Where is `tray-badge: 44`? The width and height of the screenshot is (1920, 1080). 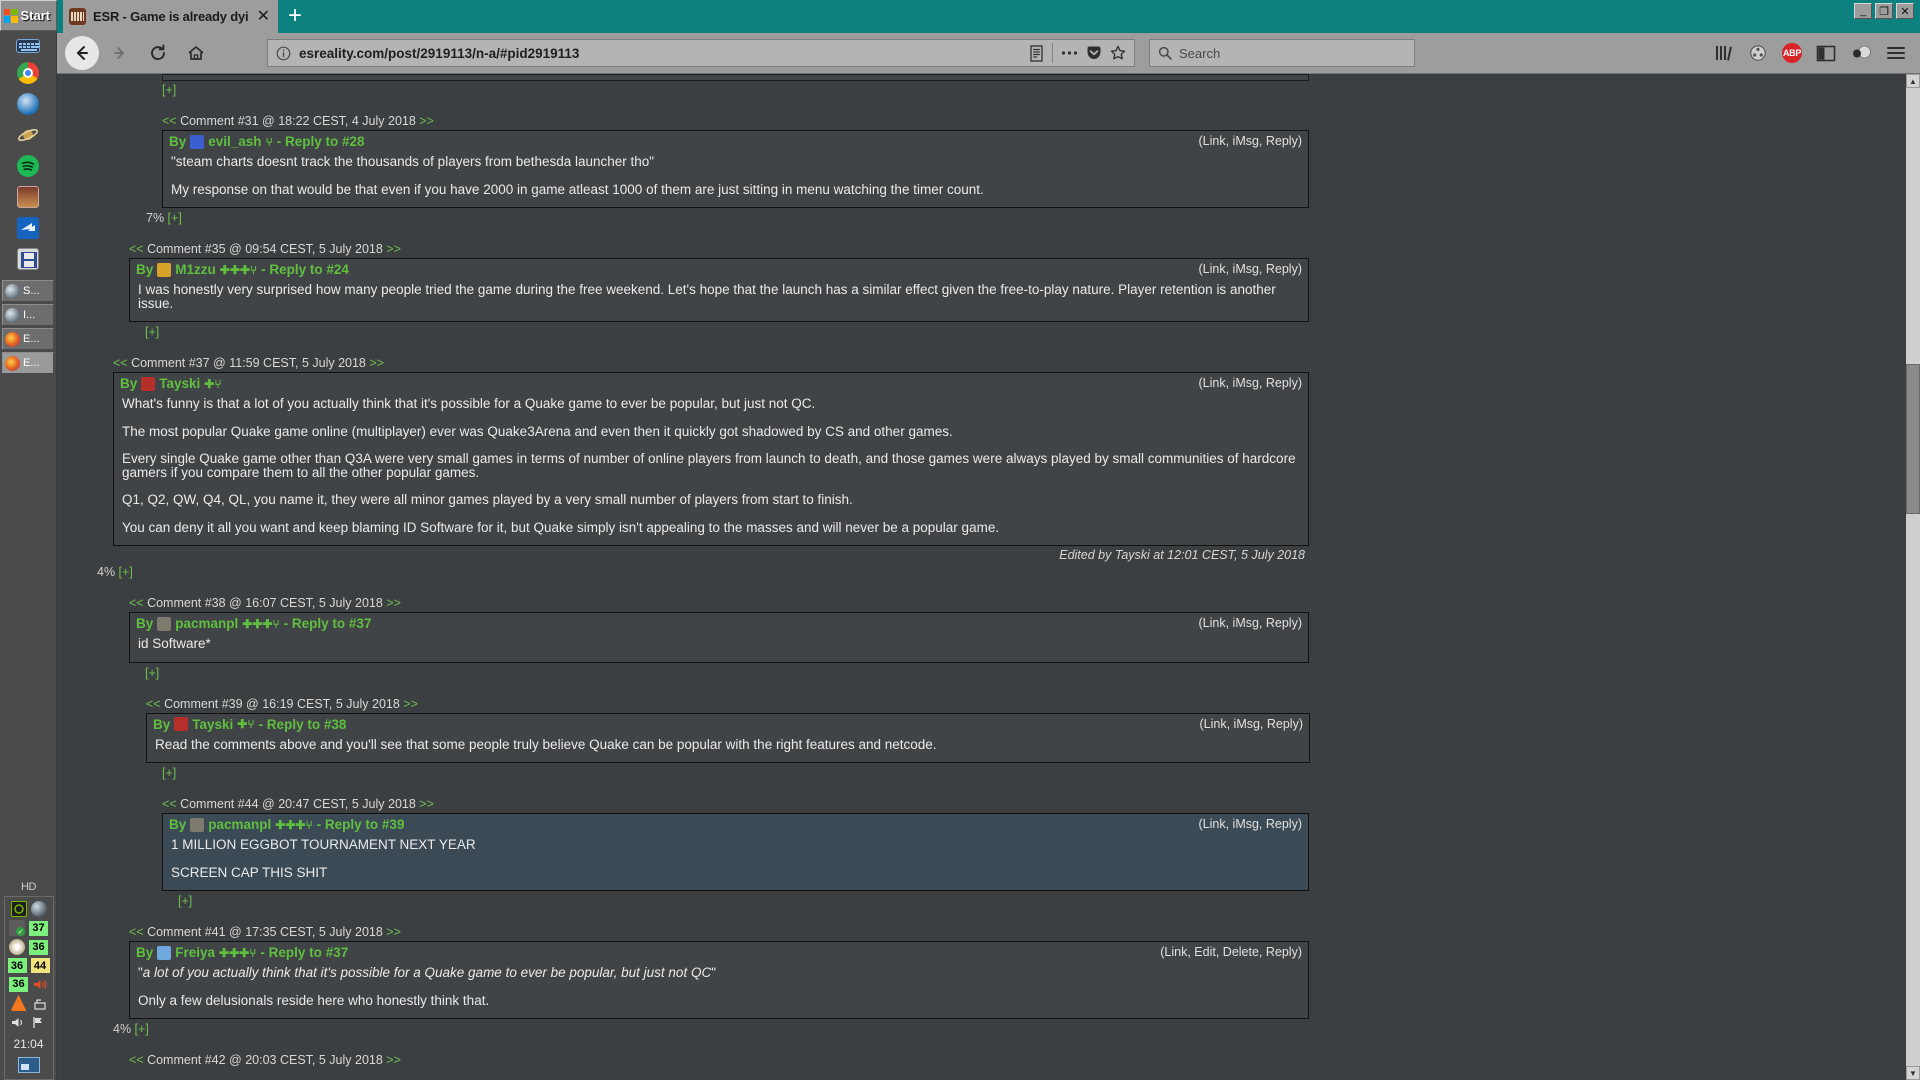 tray-badge: 44 is located at coordinates (40, 965).